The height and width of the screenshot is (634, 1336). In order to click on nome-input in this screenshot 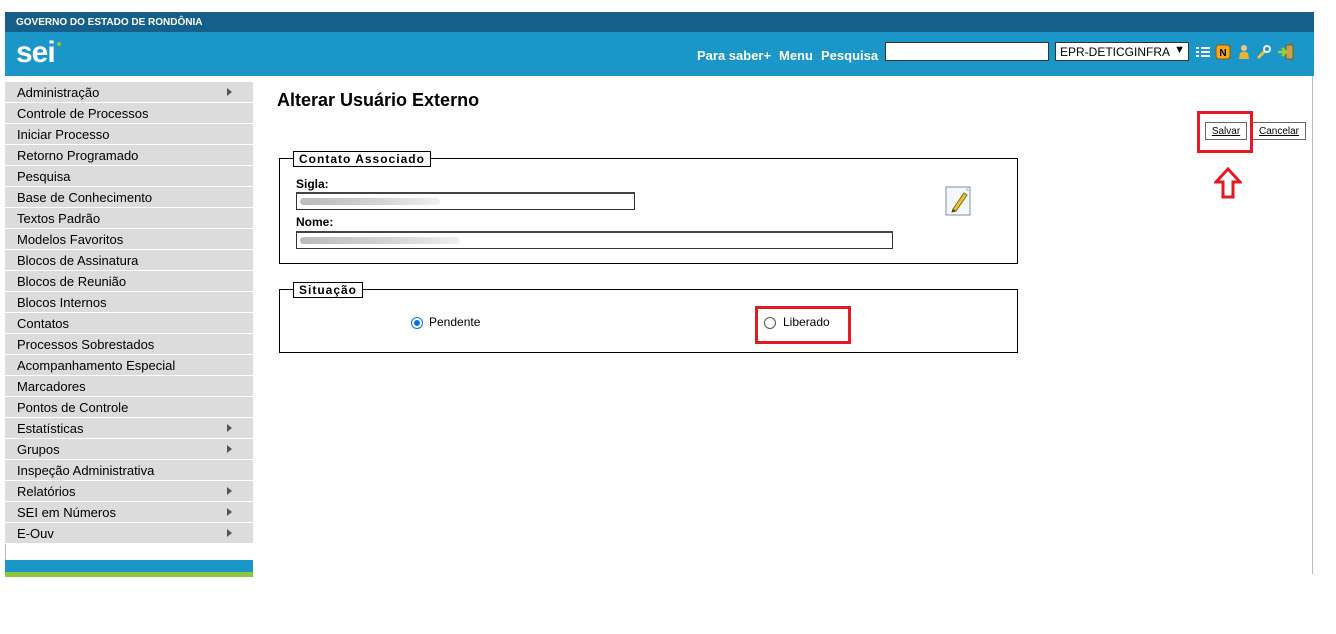, I will do `click(594, 240)`.